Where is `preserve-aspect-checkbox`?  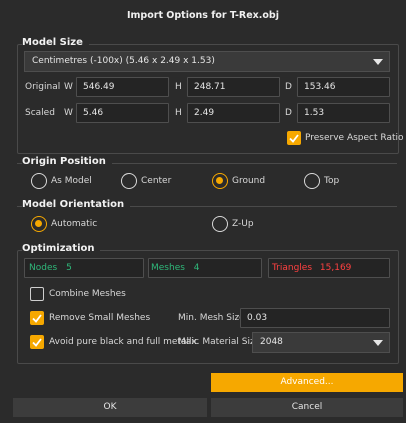 preserve-aspect-checkbox is located at coordinates (294, 138).